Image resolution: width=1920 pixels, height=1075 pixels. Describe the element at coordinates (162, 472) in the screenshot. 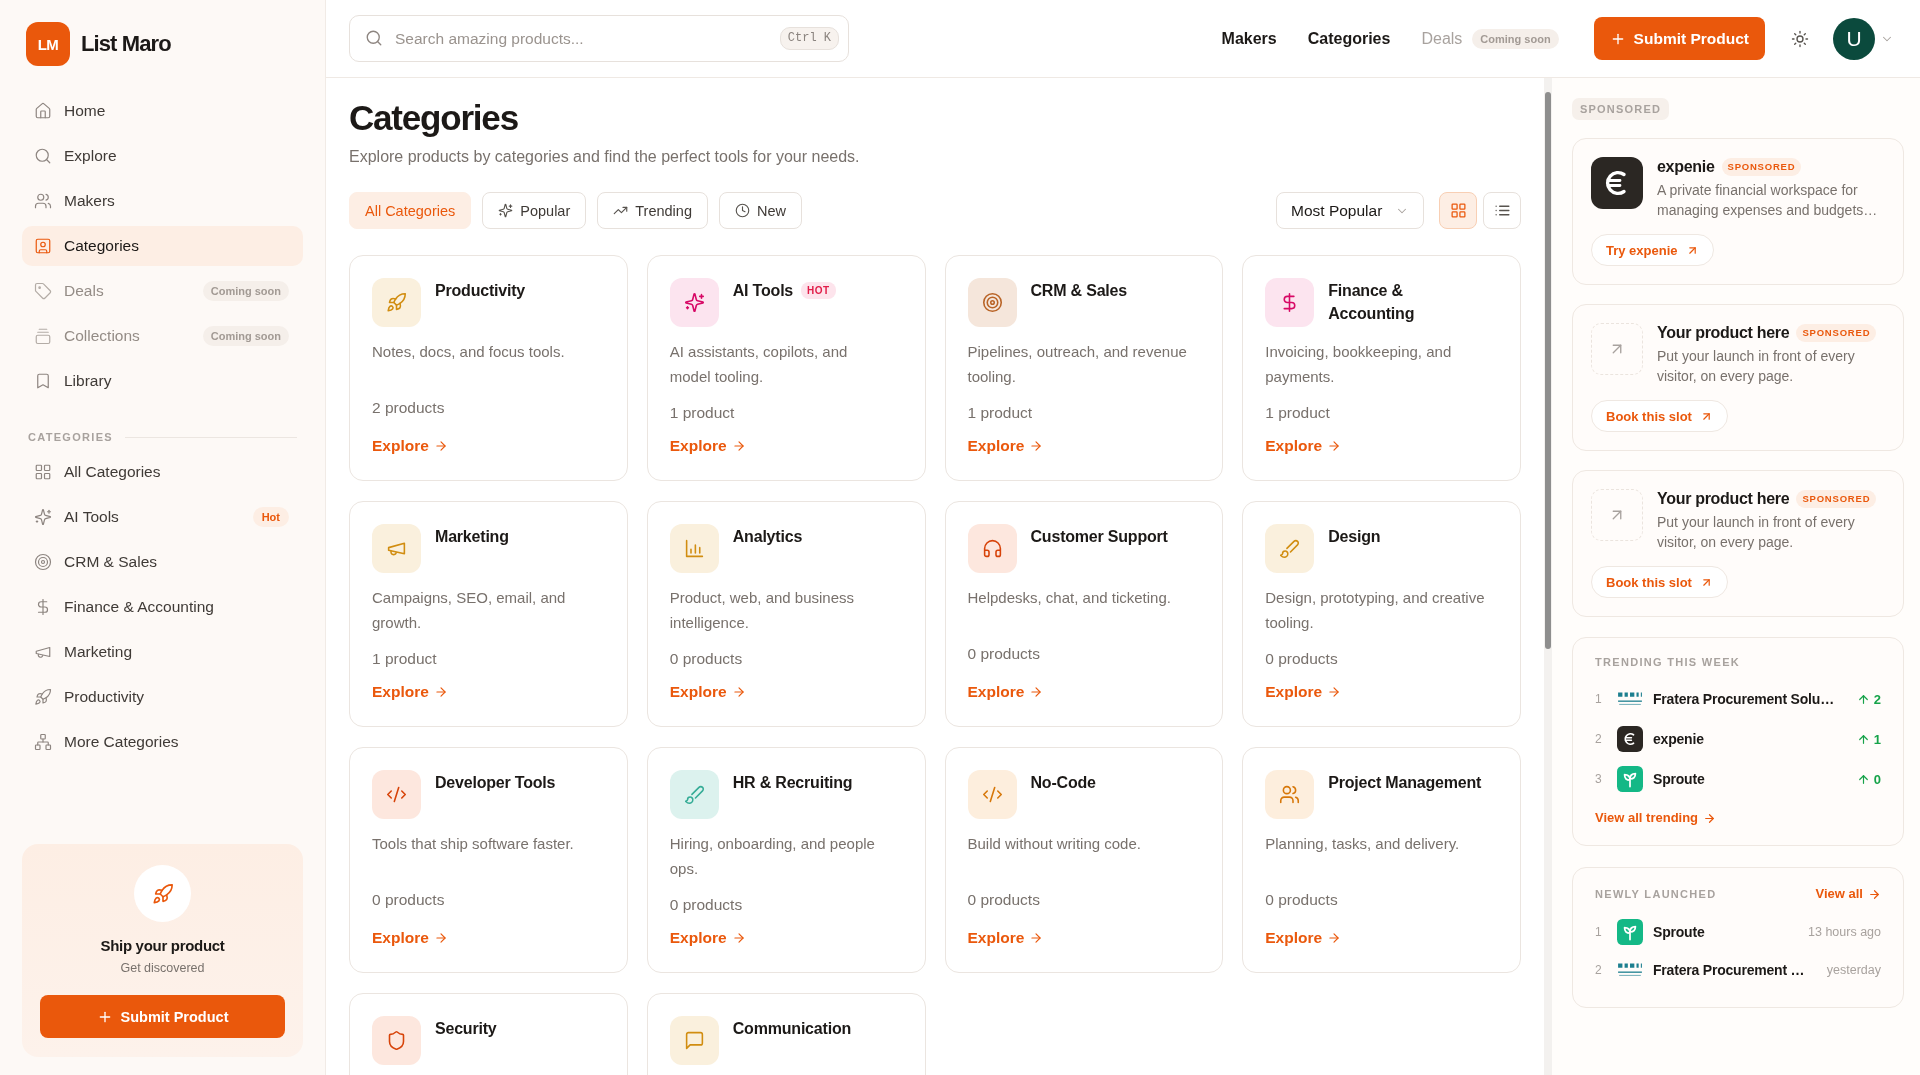

I see `sidebar-item: All Categories` at that location.